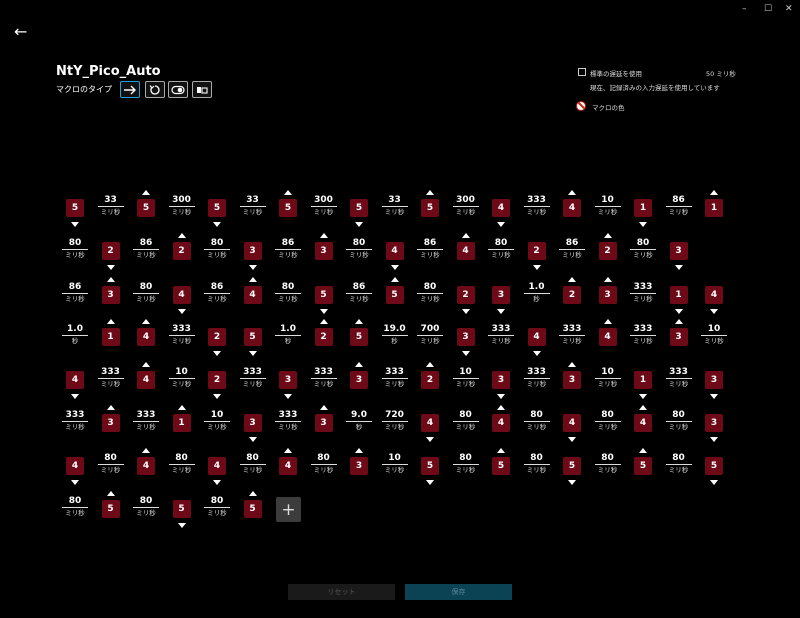 The image size is (800, 618). Describe the element at coordinates (581, 106) in the screenshot. I see `macro-color-swatch-icon` at that location.